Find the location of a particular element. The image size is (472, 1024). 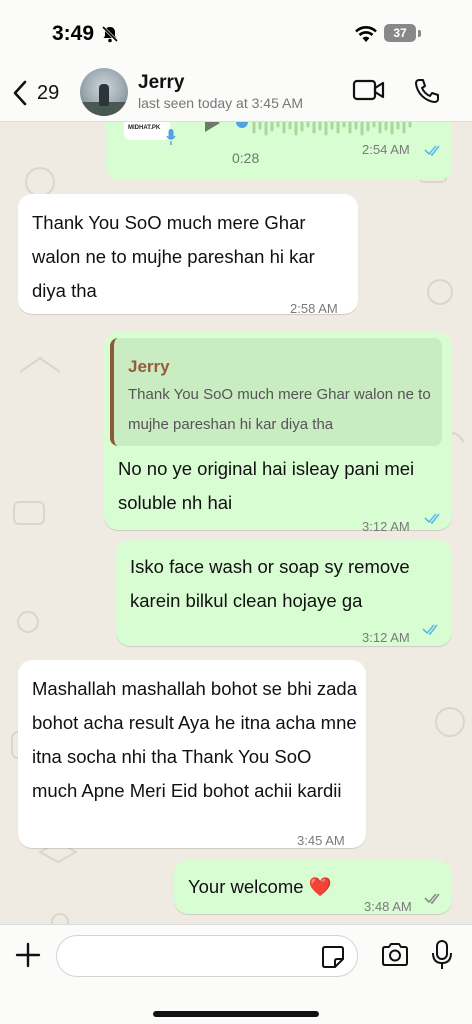

outgoing-message-bubble: Your welcome ❤️ 3:48 AM is located at coordinates (313, 887).